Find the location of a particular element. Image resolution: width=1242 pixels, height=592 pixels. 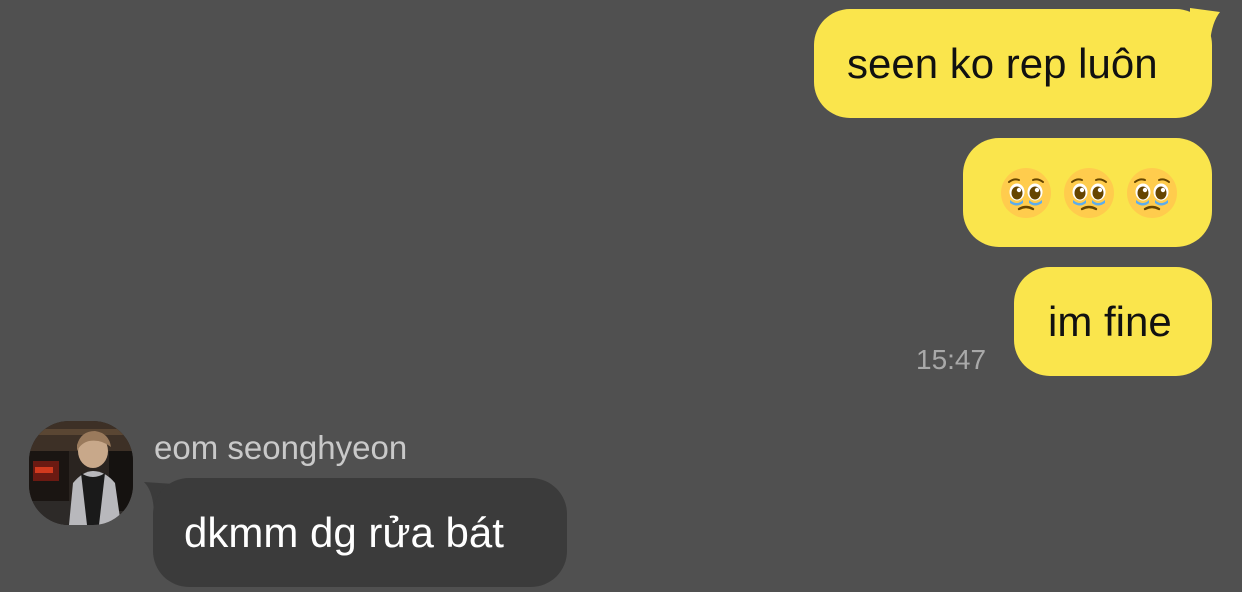

outgoing-message-bubble: im fine is located at coordinates (1113, 321).